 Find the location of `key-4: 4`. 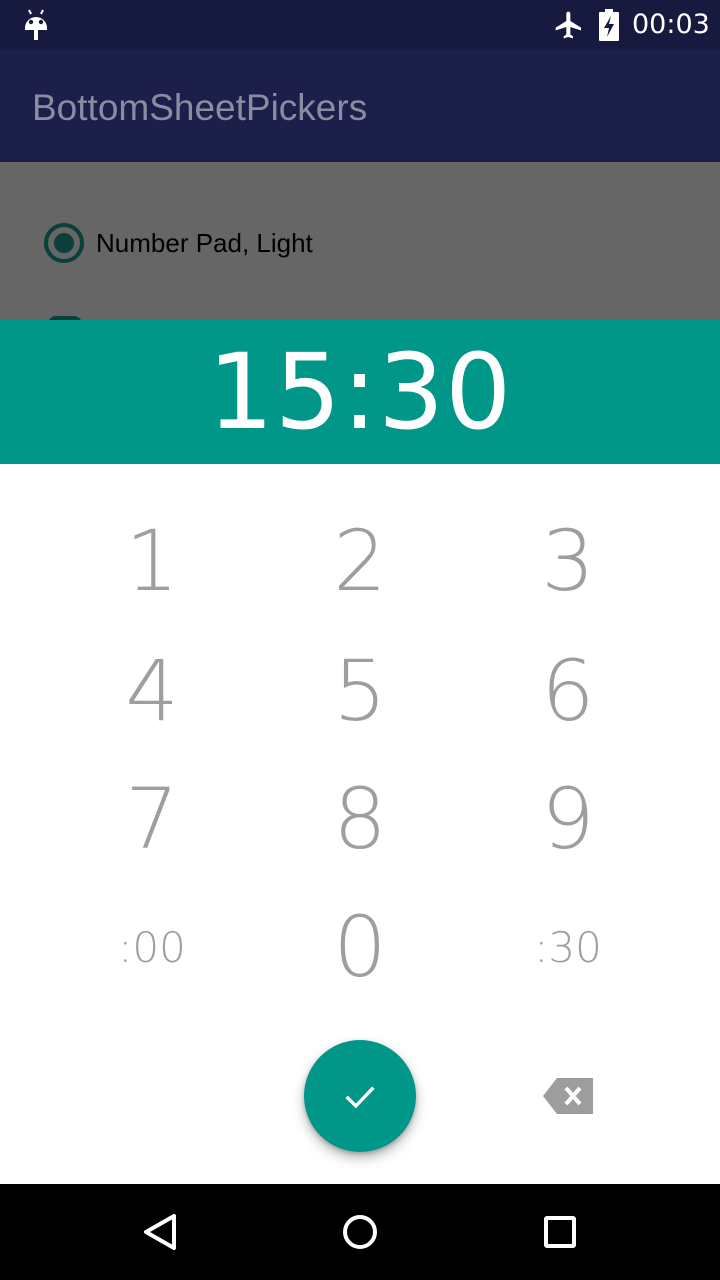

key-4: 4 is located at coordinates (152, 691).